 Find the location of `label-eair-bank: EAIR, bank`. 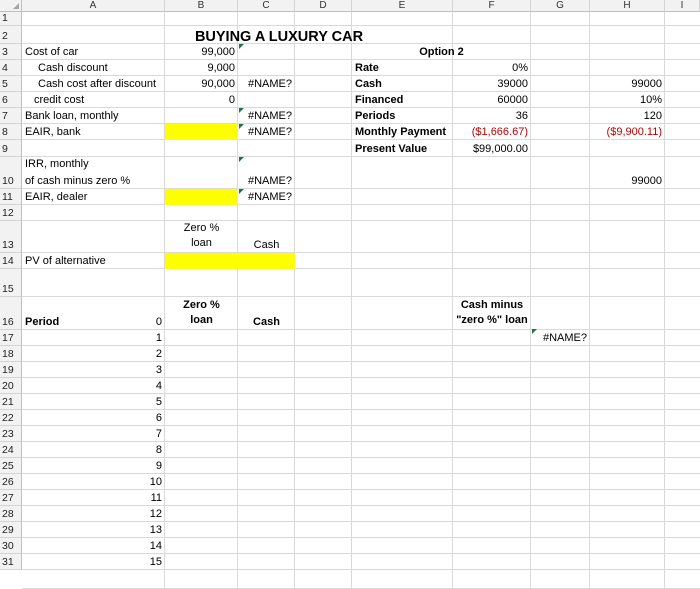

label-eair-bank: EAIR, bank is located at coordinates (93, 132).